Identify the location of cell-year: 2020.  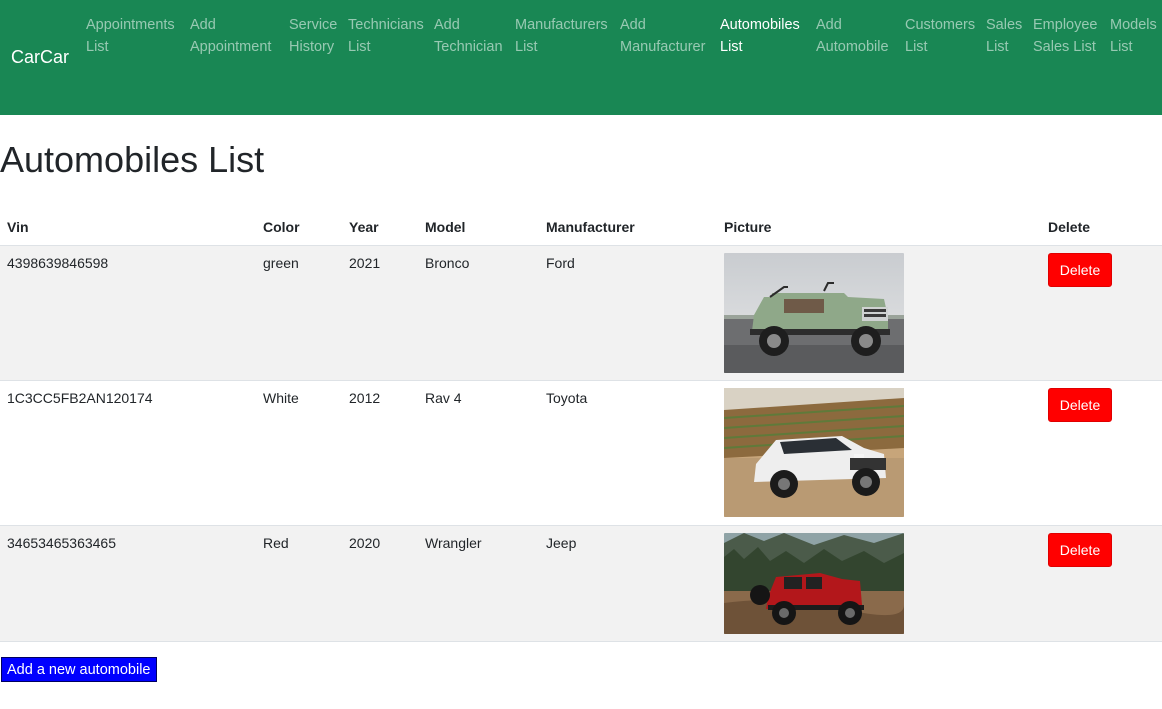
(380, 583).